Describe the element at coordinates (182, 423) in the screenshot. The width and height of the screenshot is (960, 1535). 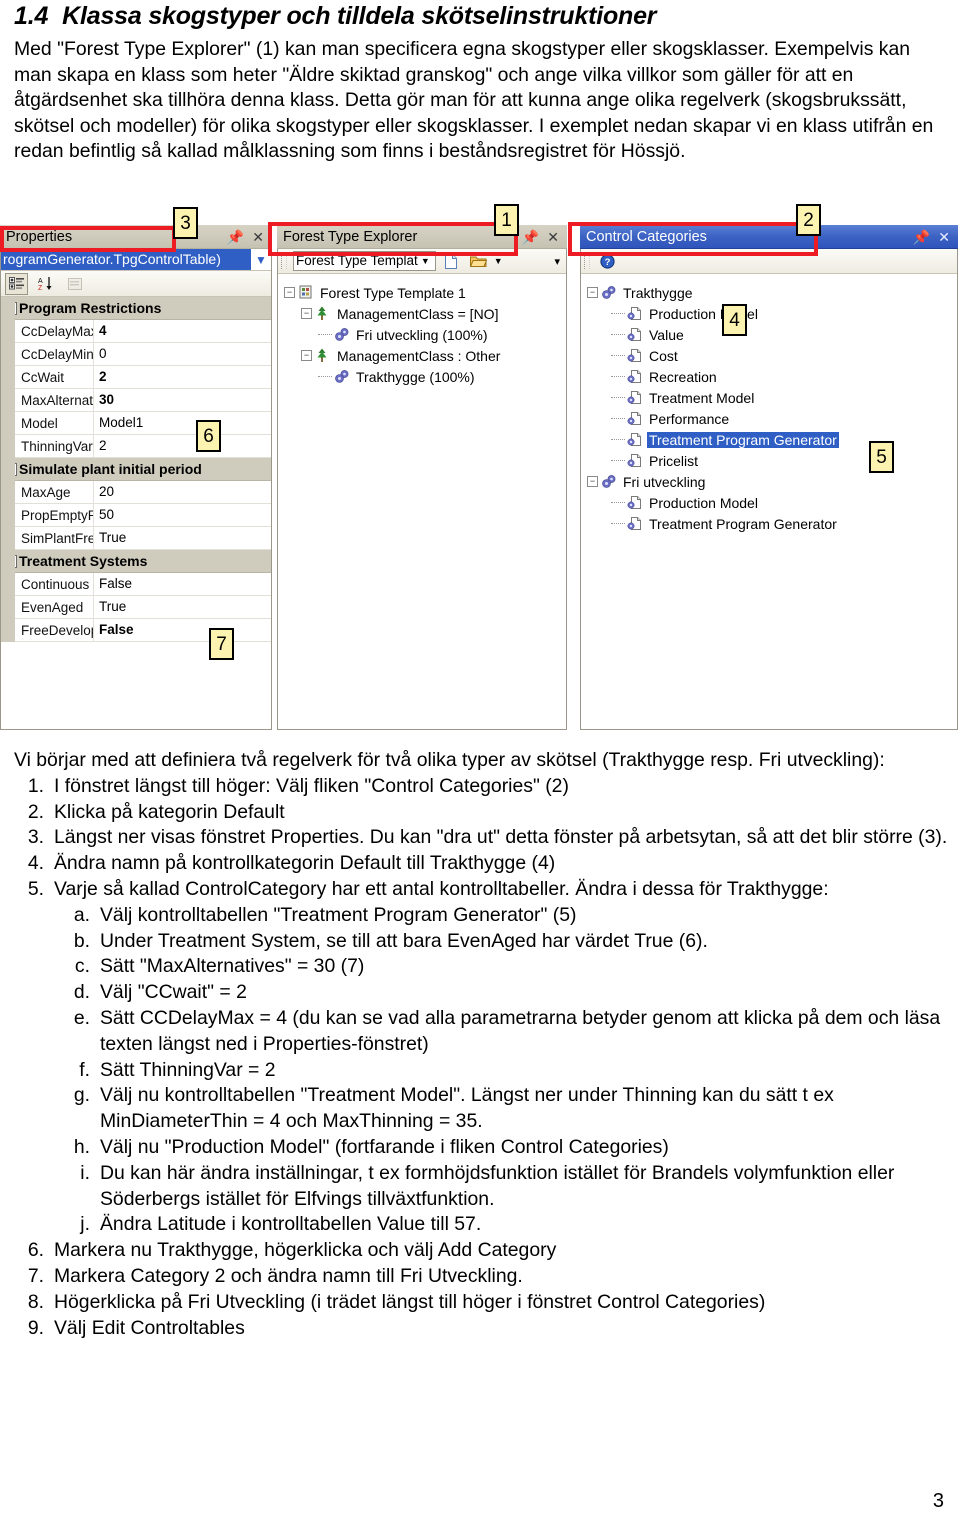
I see `property-value: Model1` at that location.